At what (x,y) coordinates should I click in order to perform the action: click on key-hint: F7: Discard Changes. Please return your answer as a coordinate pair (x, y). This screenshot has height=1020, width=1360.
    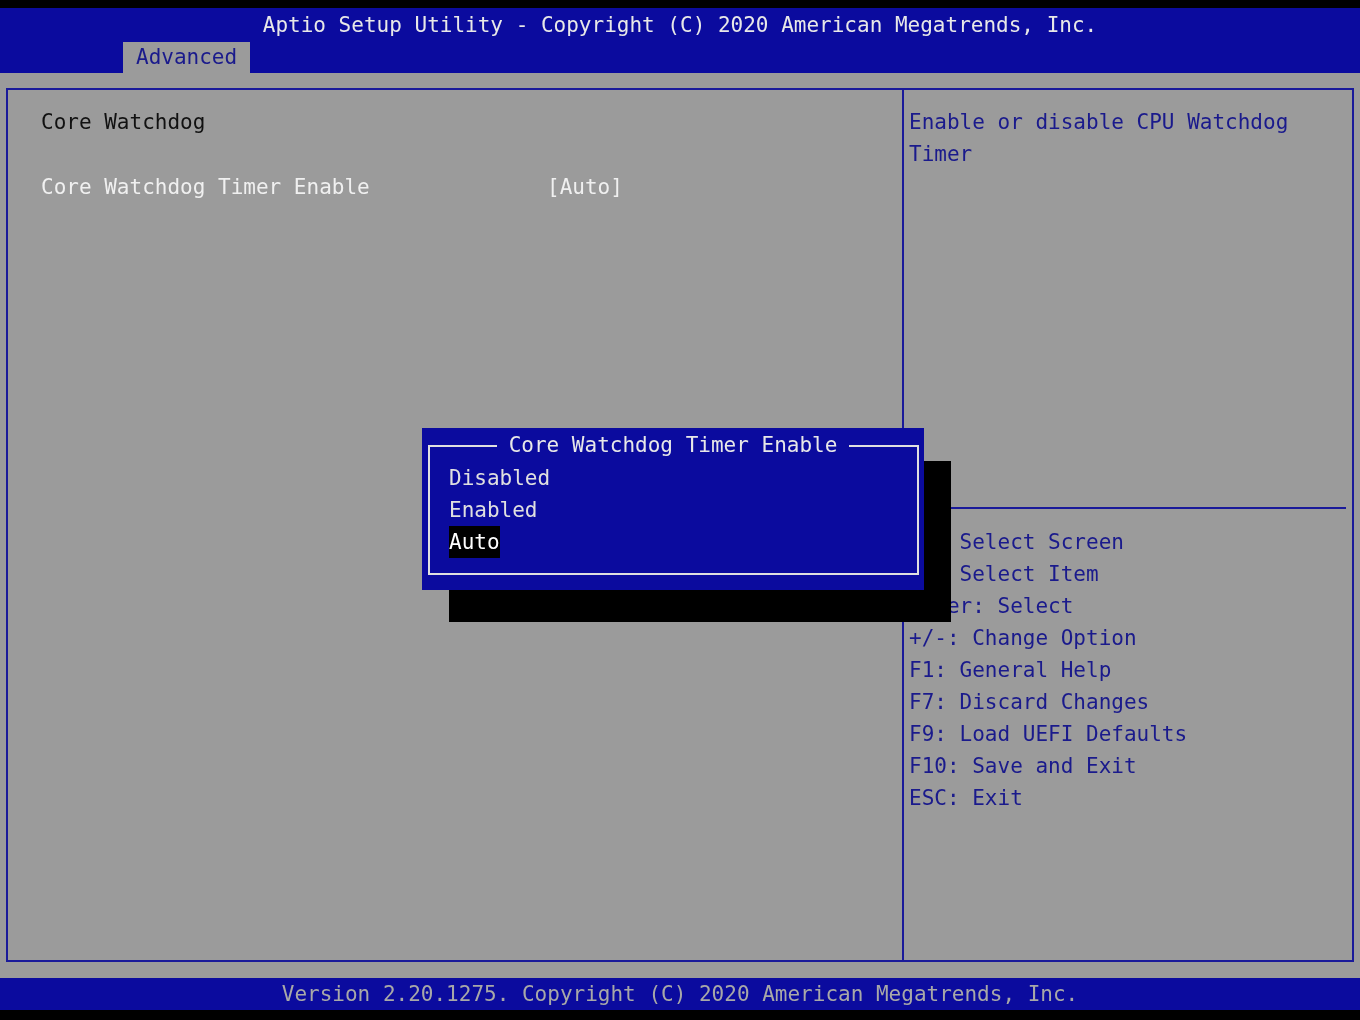
    Looking at the image, I should click on (1029, 702).